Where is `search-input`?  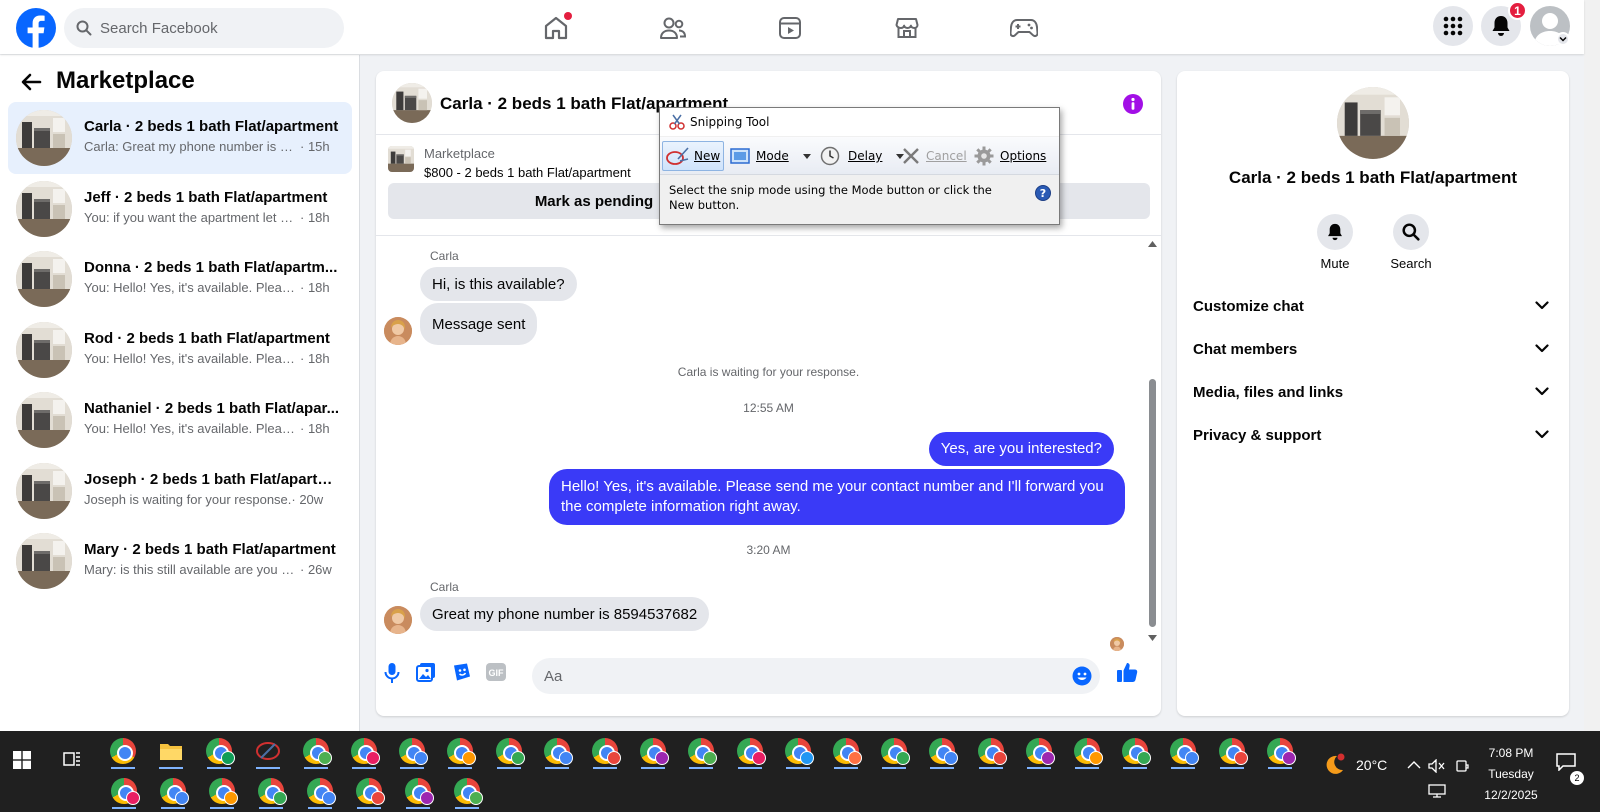 search-input is located at coordinates (215, 28).